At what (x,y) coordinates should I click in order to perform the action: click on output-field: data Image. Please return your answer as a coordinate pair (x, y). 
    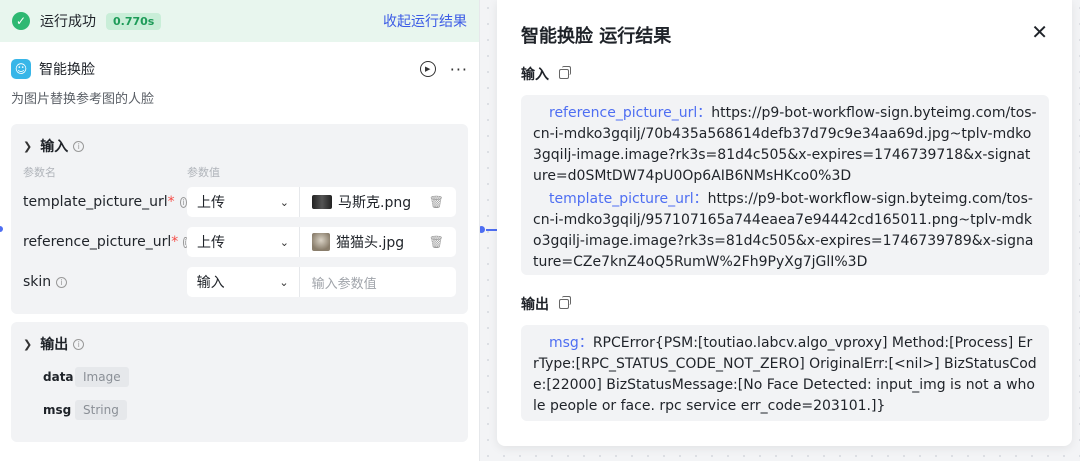
    Looking at the image, I should click on (249, 376).